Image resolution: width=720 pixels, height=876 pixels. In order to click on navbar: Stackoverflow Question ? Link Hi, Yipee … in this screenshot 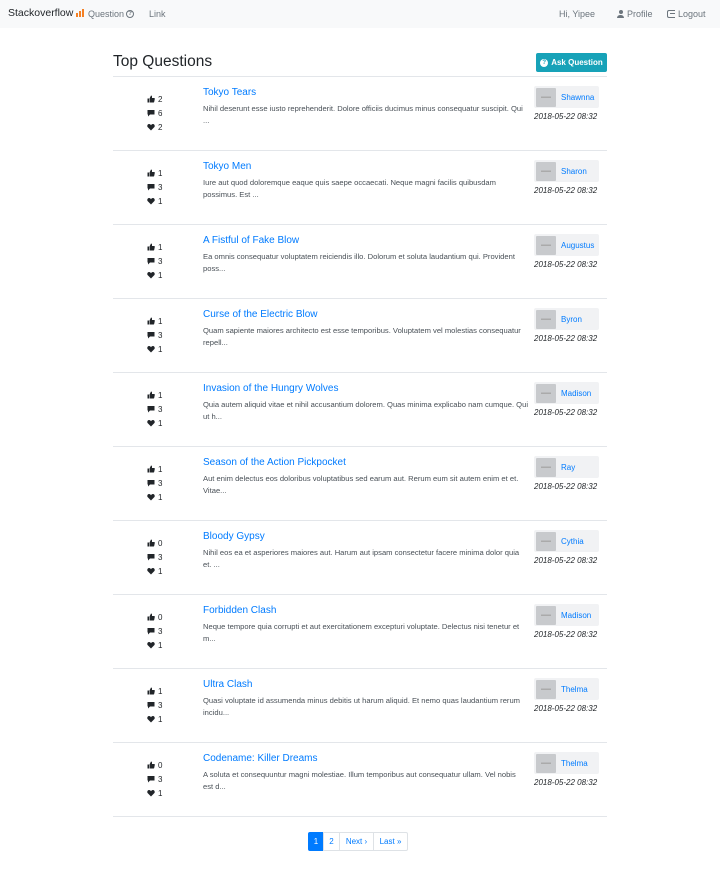, I will do `click(360, 14)`.